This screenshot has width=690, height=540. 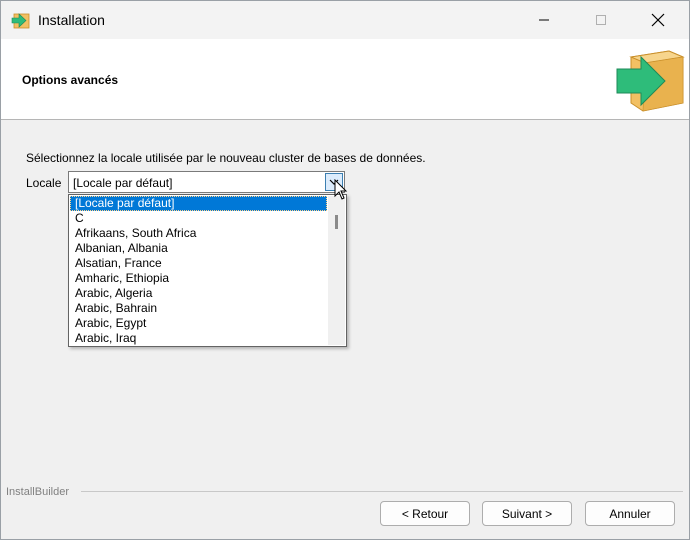 What do you see at coordinates (336, 270) in the screenshot?
I see `dropdown-scrollbar` at bounding box center [336, 270].